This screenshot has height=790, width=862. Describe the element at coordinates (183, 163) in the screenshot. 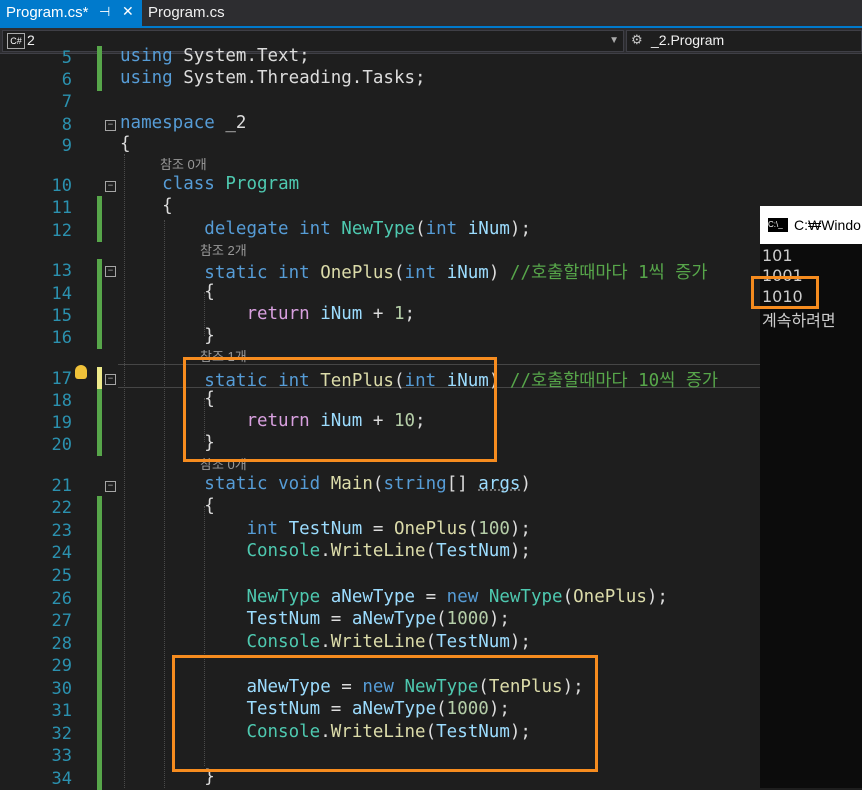

I see `codelens-references: 참조 0개` at that location.